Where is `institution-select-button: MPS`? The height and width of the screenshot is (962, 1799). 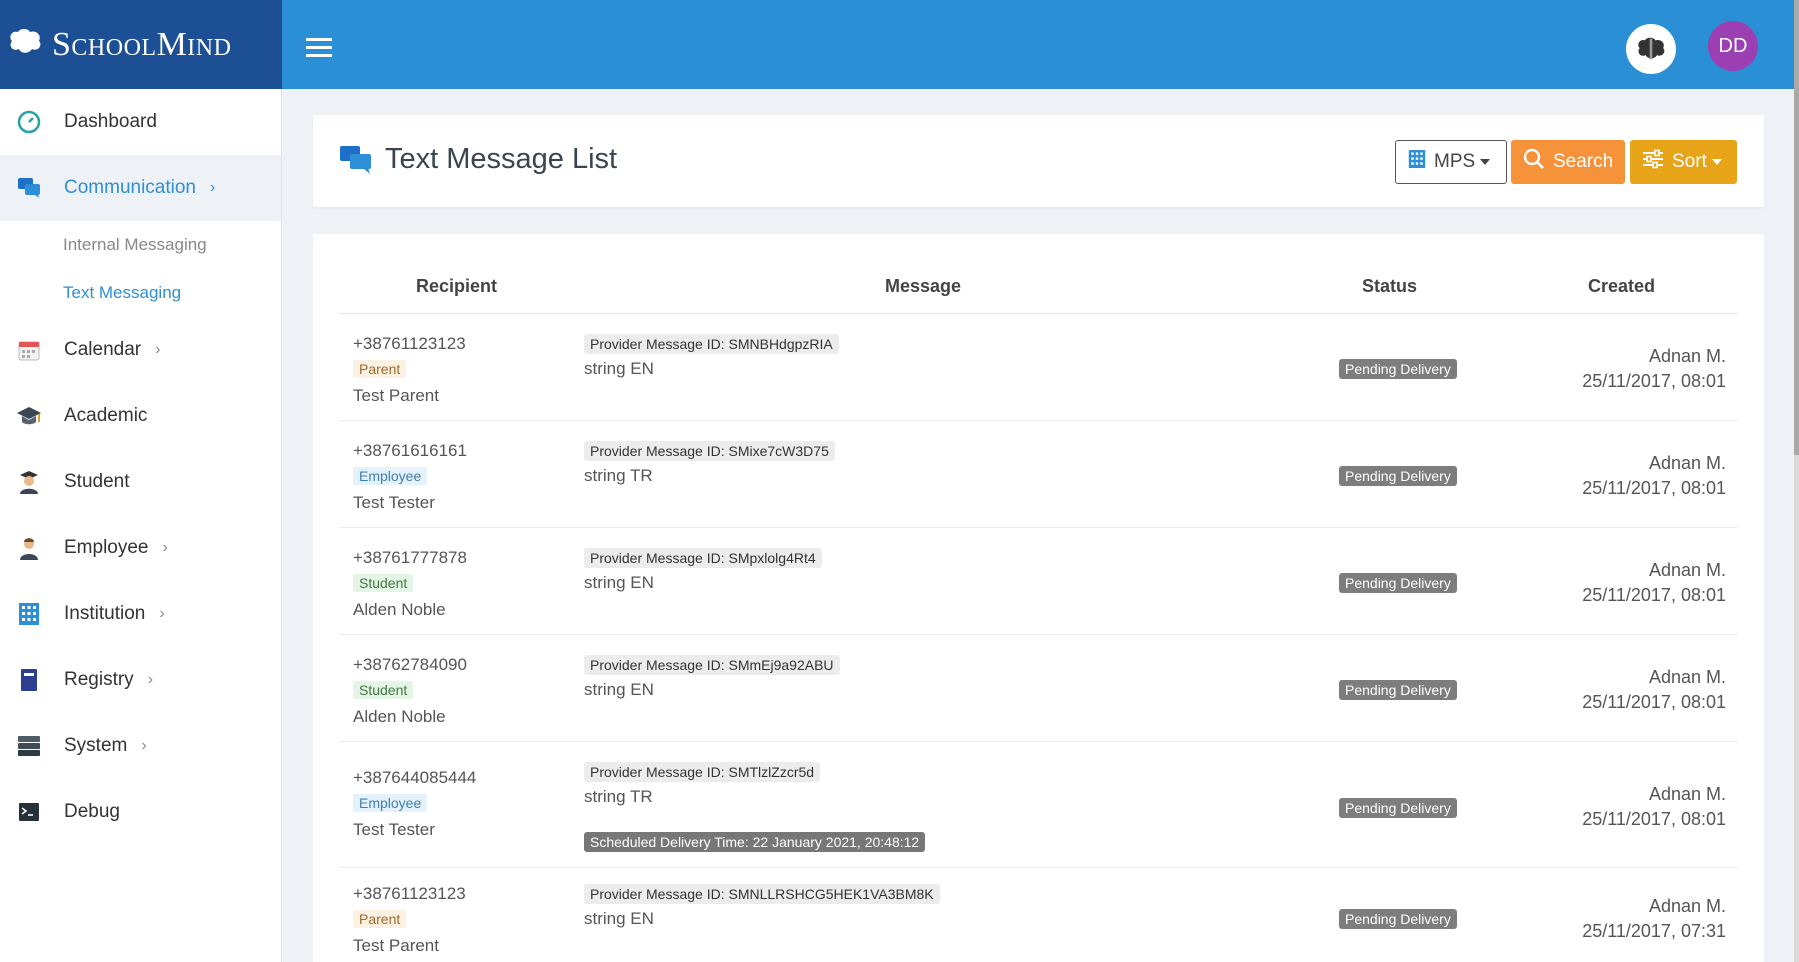
institution-select-button: MPS is located at coordinates (1451, 162).